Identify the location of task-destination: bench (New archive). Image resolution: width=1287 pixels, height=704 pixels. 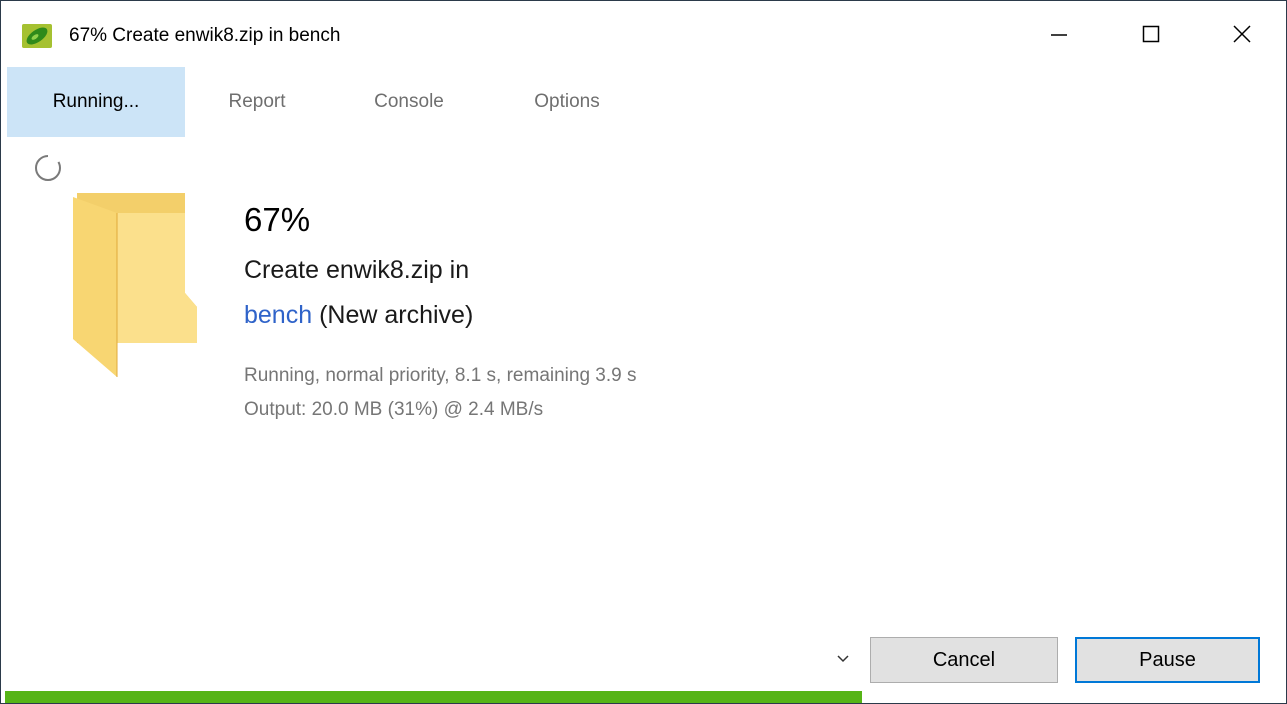
(358, 315).